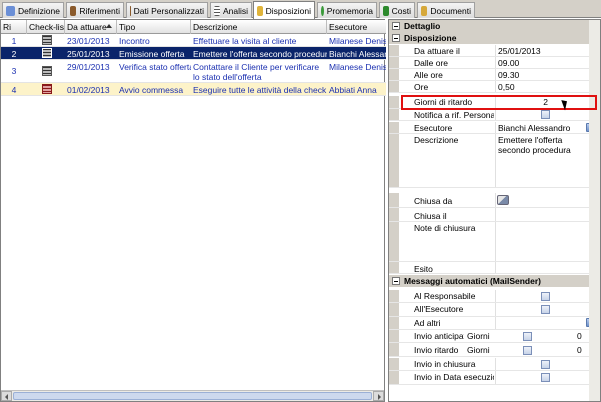  What do you see at coordinates (109, 26) in the screenshot?
I see `sort-ascending-icon` at bounding box center [109, 26].